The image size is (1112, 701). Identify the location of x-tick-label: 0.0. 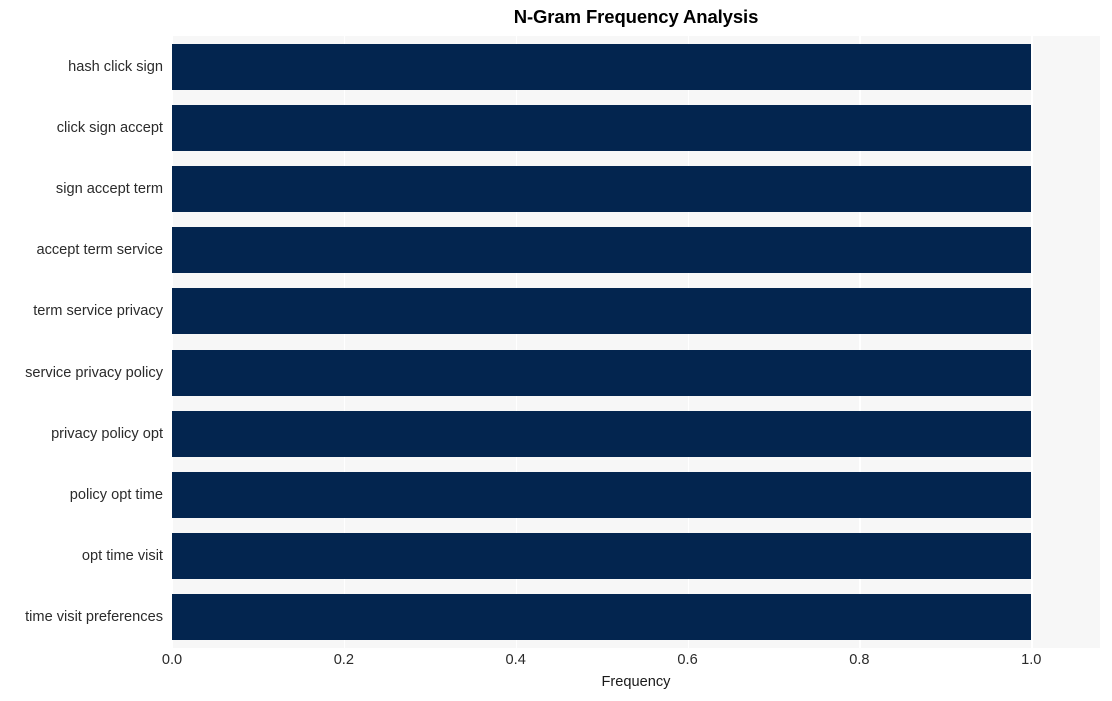
(172, 660).